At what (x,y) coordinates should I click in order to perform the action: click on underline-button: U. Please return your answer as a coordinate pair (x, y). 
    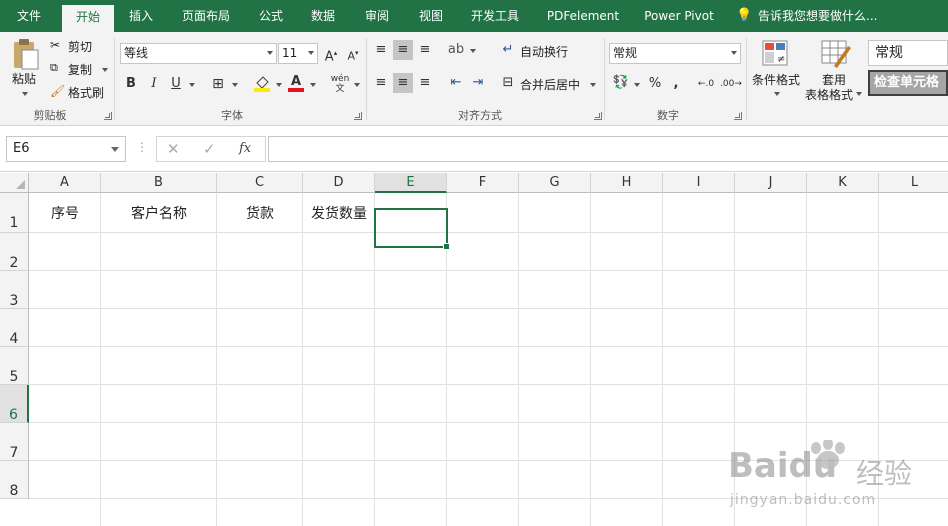
    Looking at the image, I should click on (176, 84).